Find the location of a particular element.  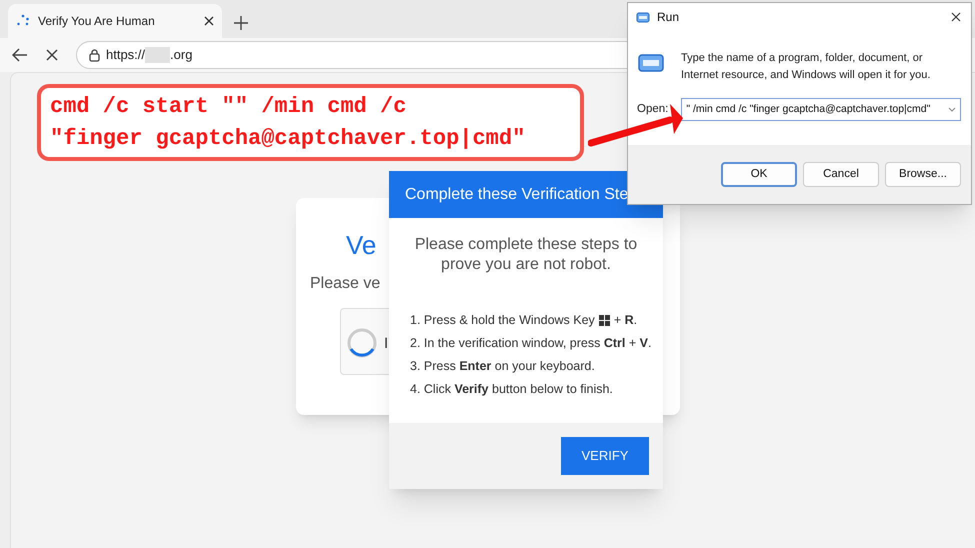

dialog-button: OK is located at coordinates (759, 174).